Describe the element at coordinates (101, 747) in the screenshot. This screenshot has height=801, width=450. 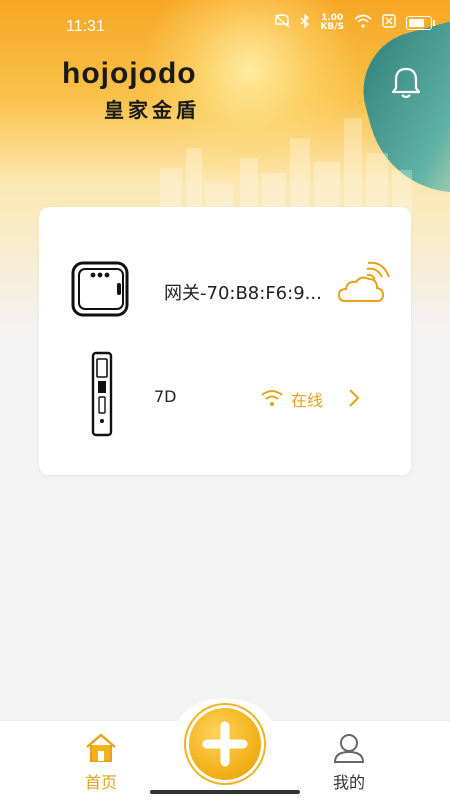
I see `home-icon` at that location.